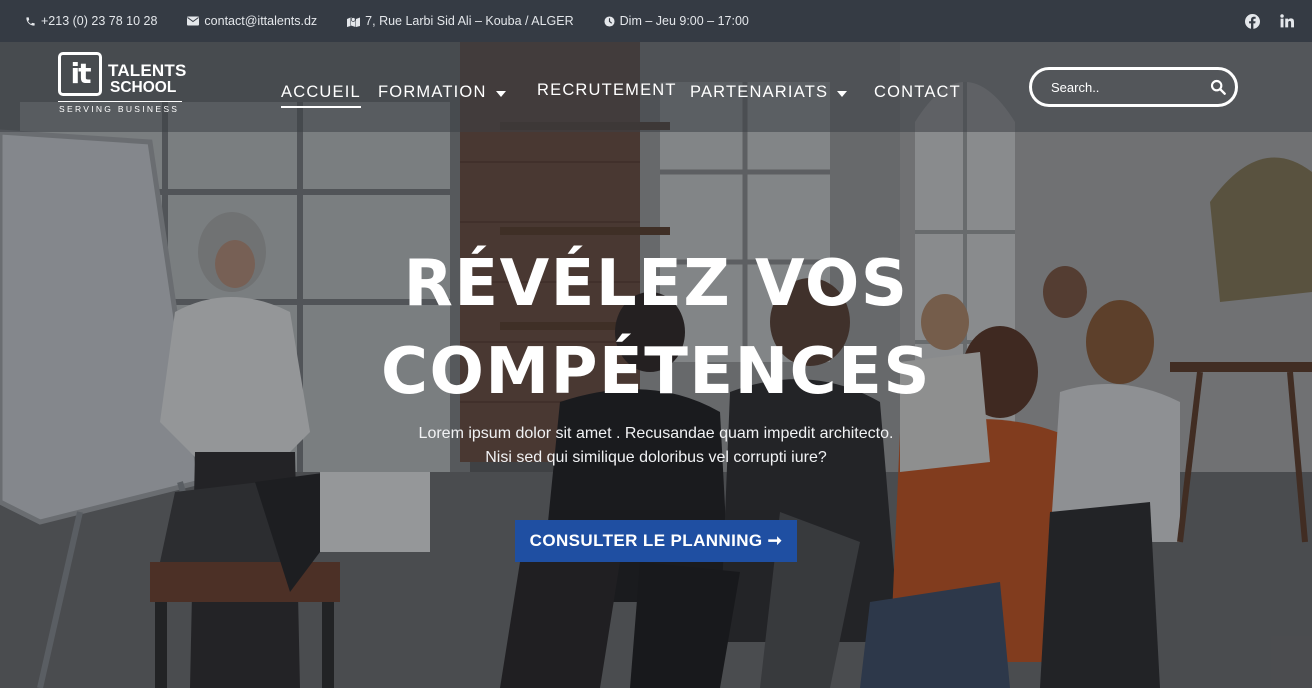  What do you see at coordinates (99, 21) in the screenshot?
I see `phone-text: +213 (0) 23 78 10 28` at bounding box center [99, 21].